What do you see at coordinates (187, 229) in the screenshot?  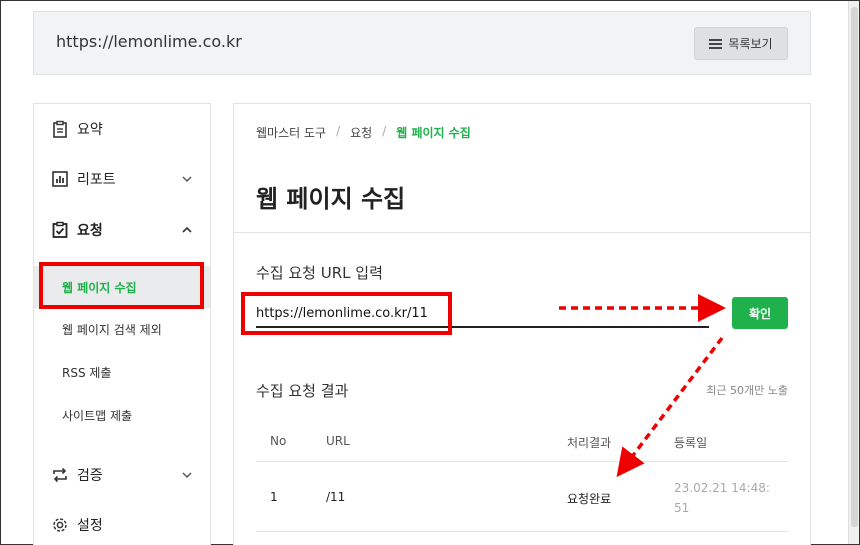 I see `chevron-up-icon` at bounding box center [187, 229].